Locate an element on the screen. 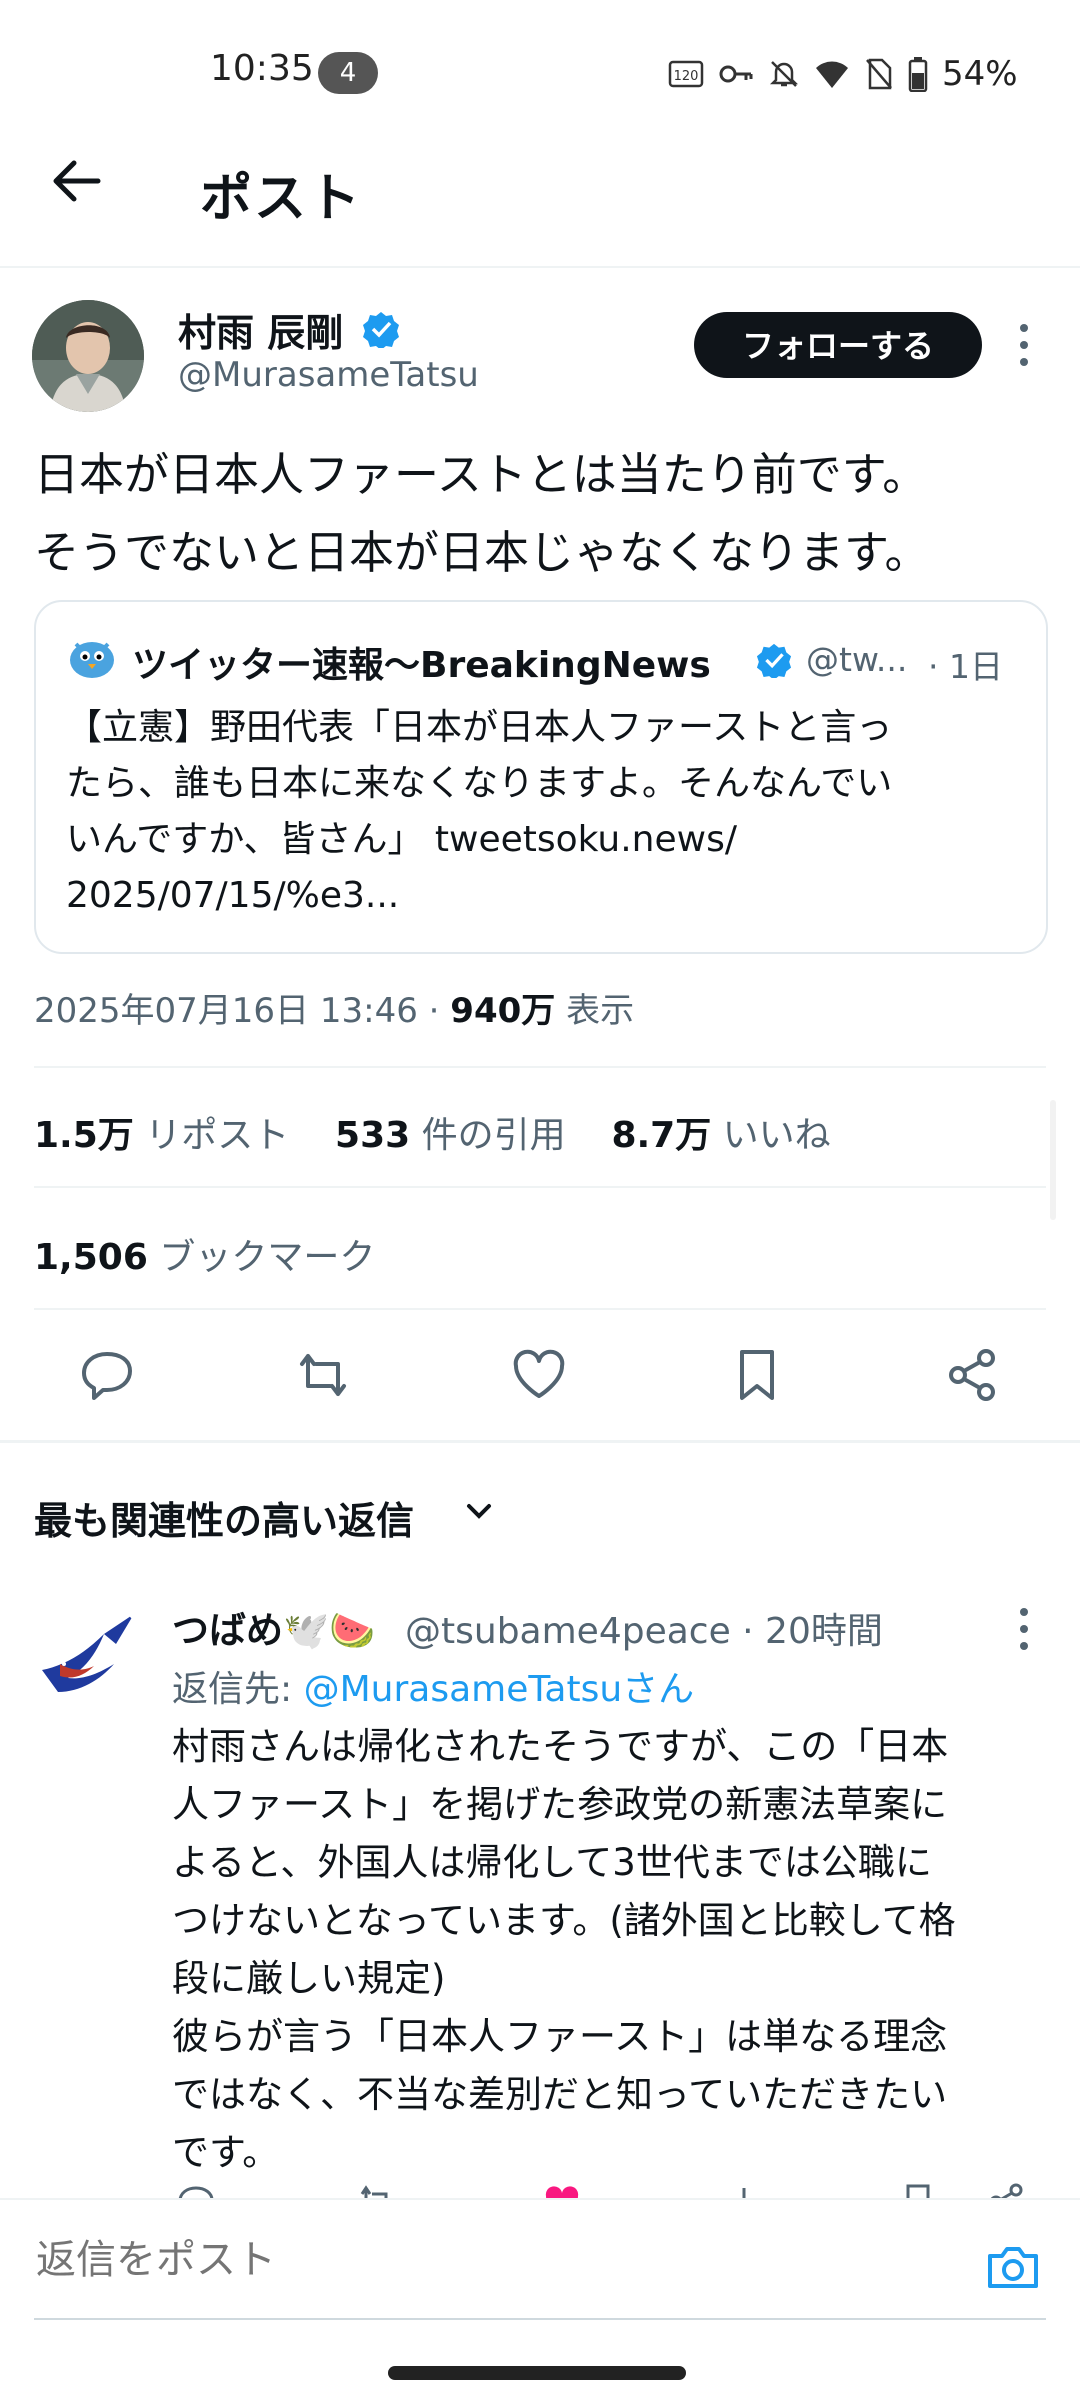  reply-sort-dropdown: 最も関連性の高い返信 is located at coordinates (224, 1517).